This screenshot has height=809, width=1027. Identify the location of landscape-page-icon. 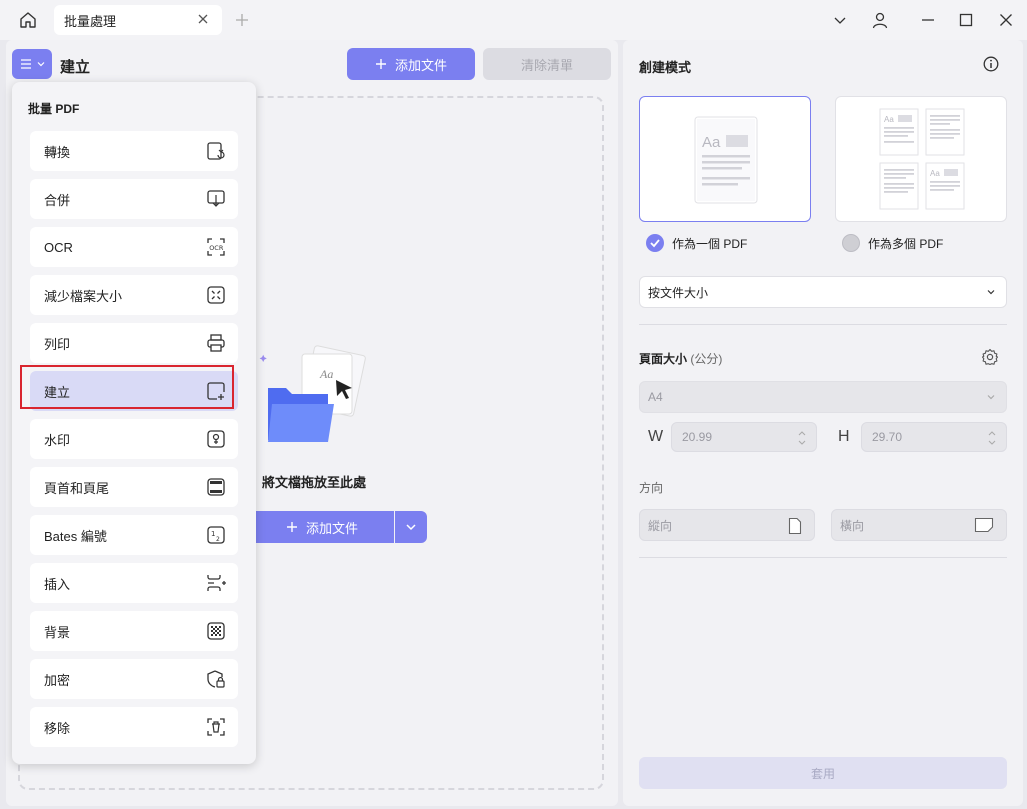
(984, 525).